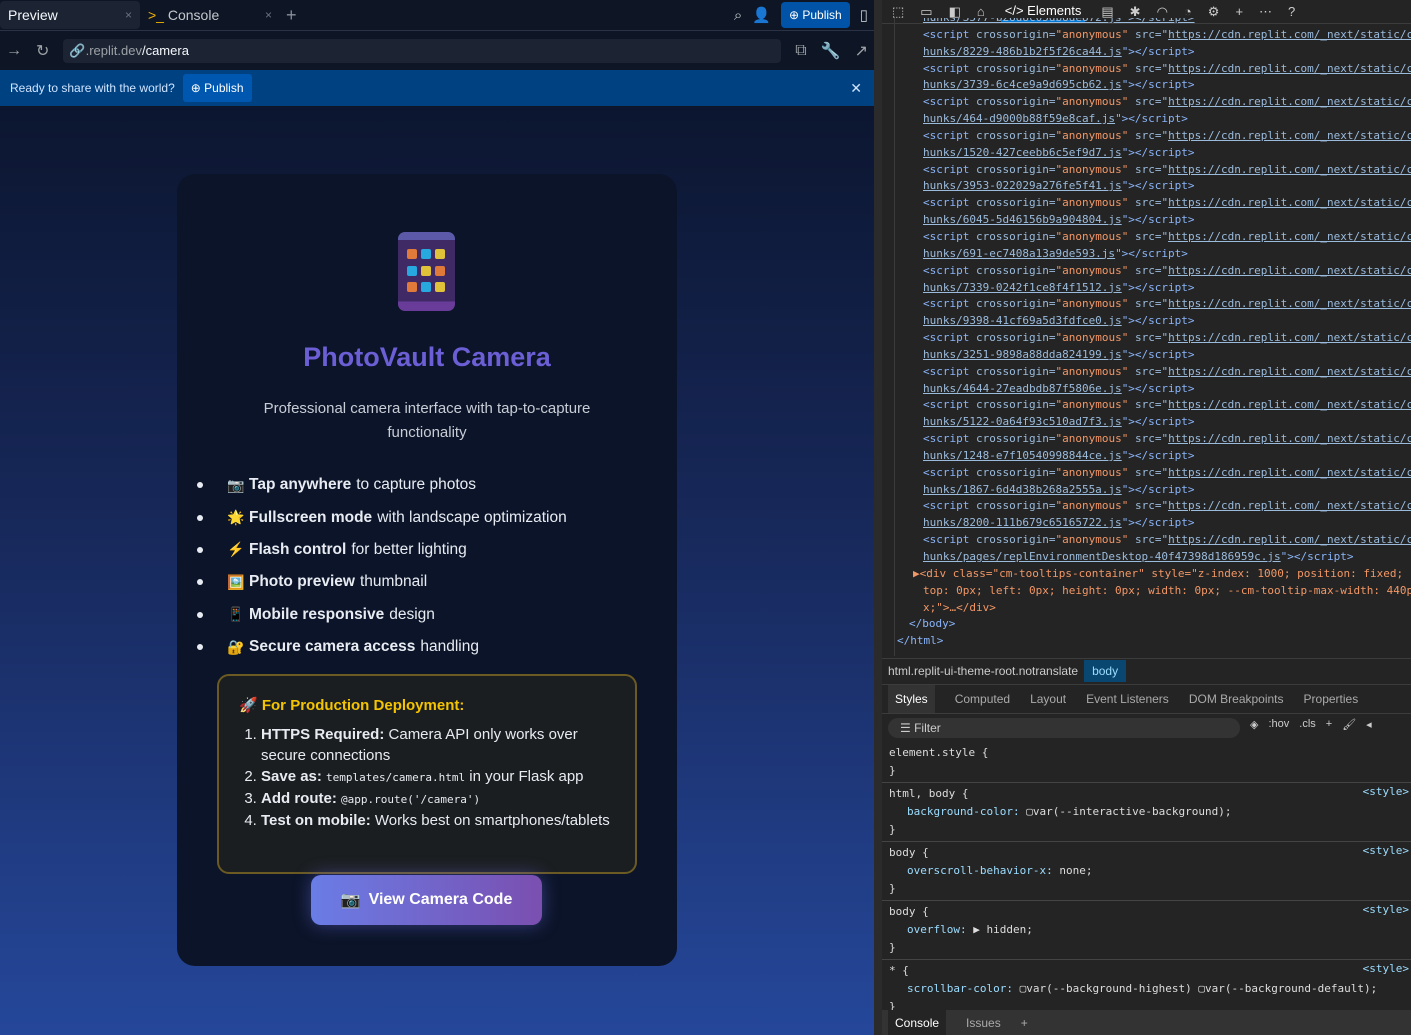 This screenshot has width=1411, height=1035. I want to click on invite-user-icon: 👤, so click(761, 15).